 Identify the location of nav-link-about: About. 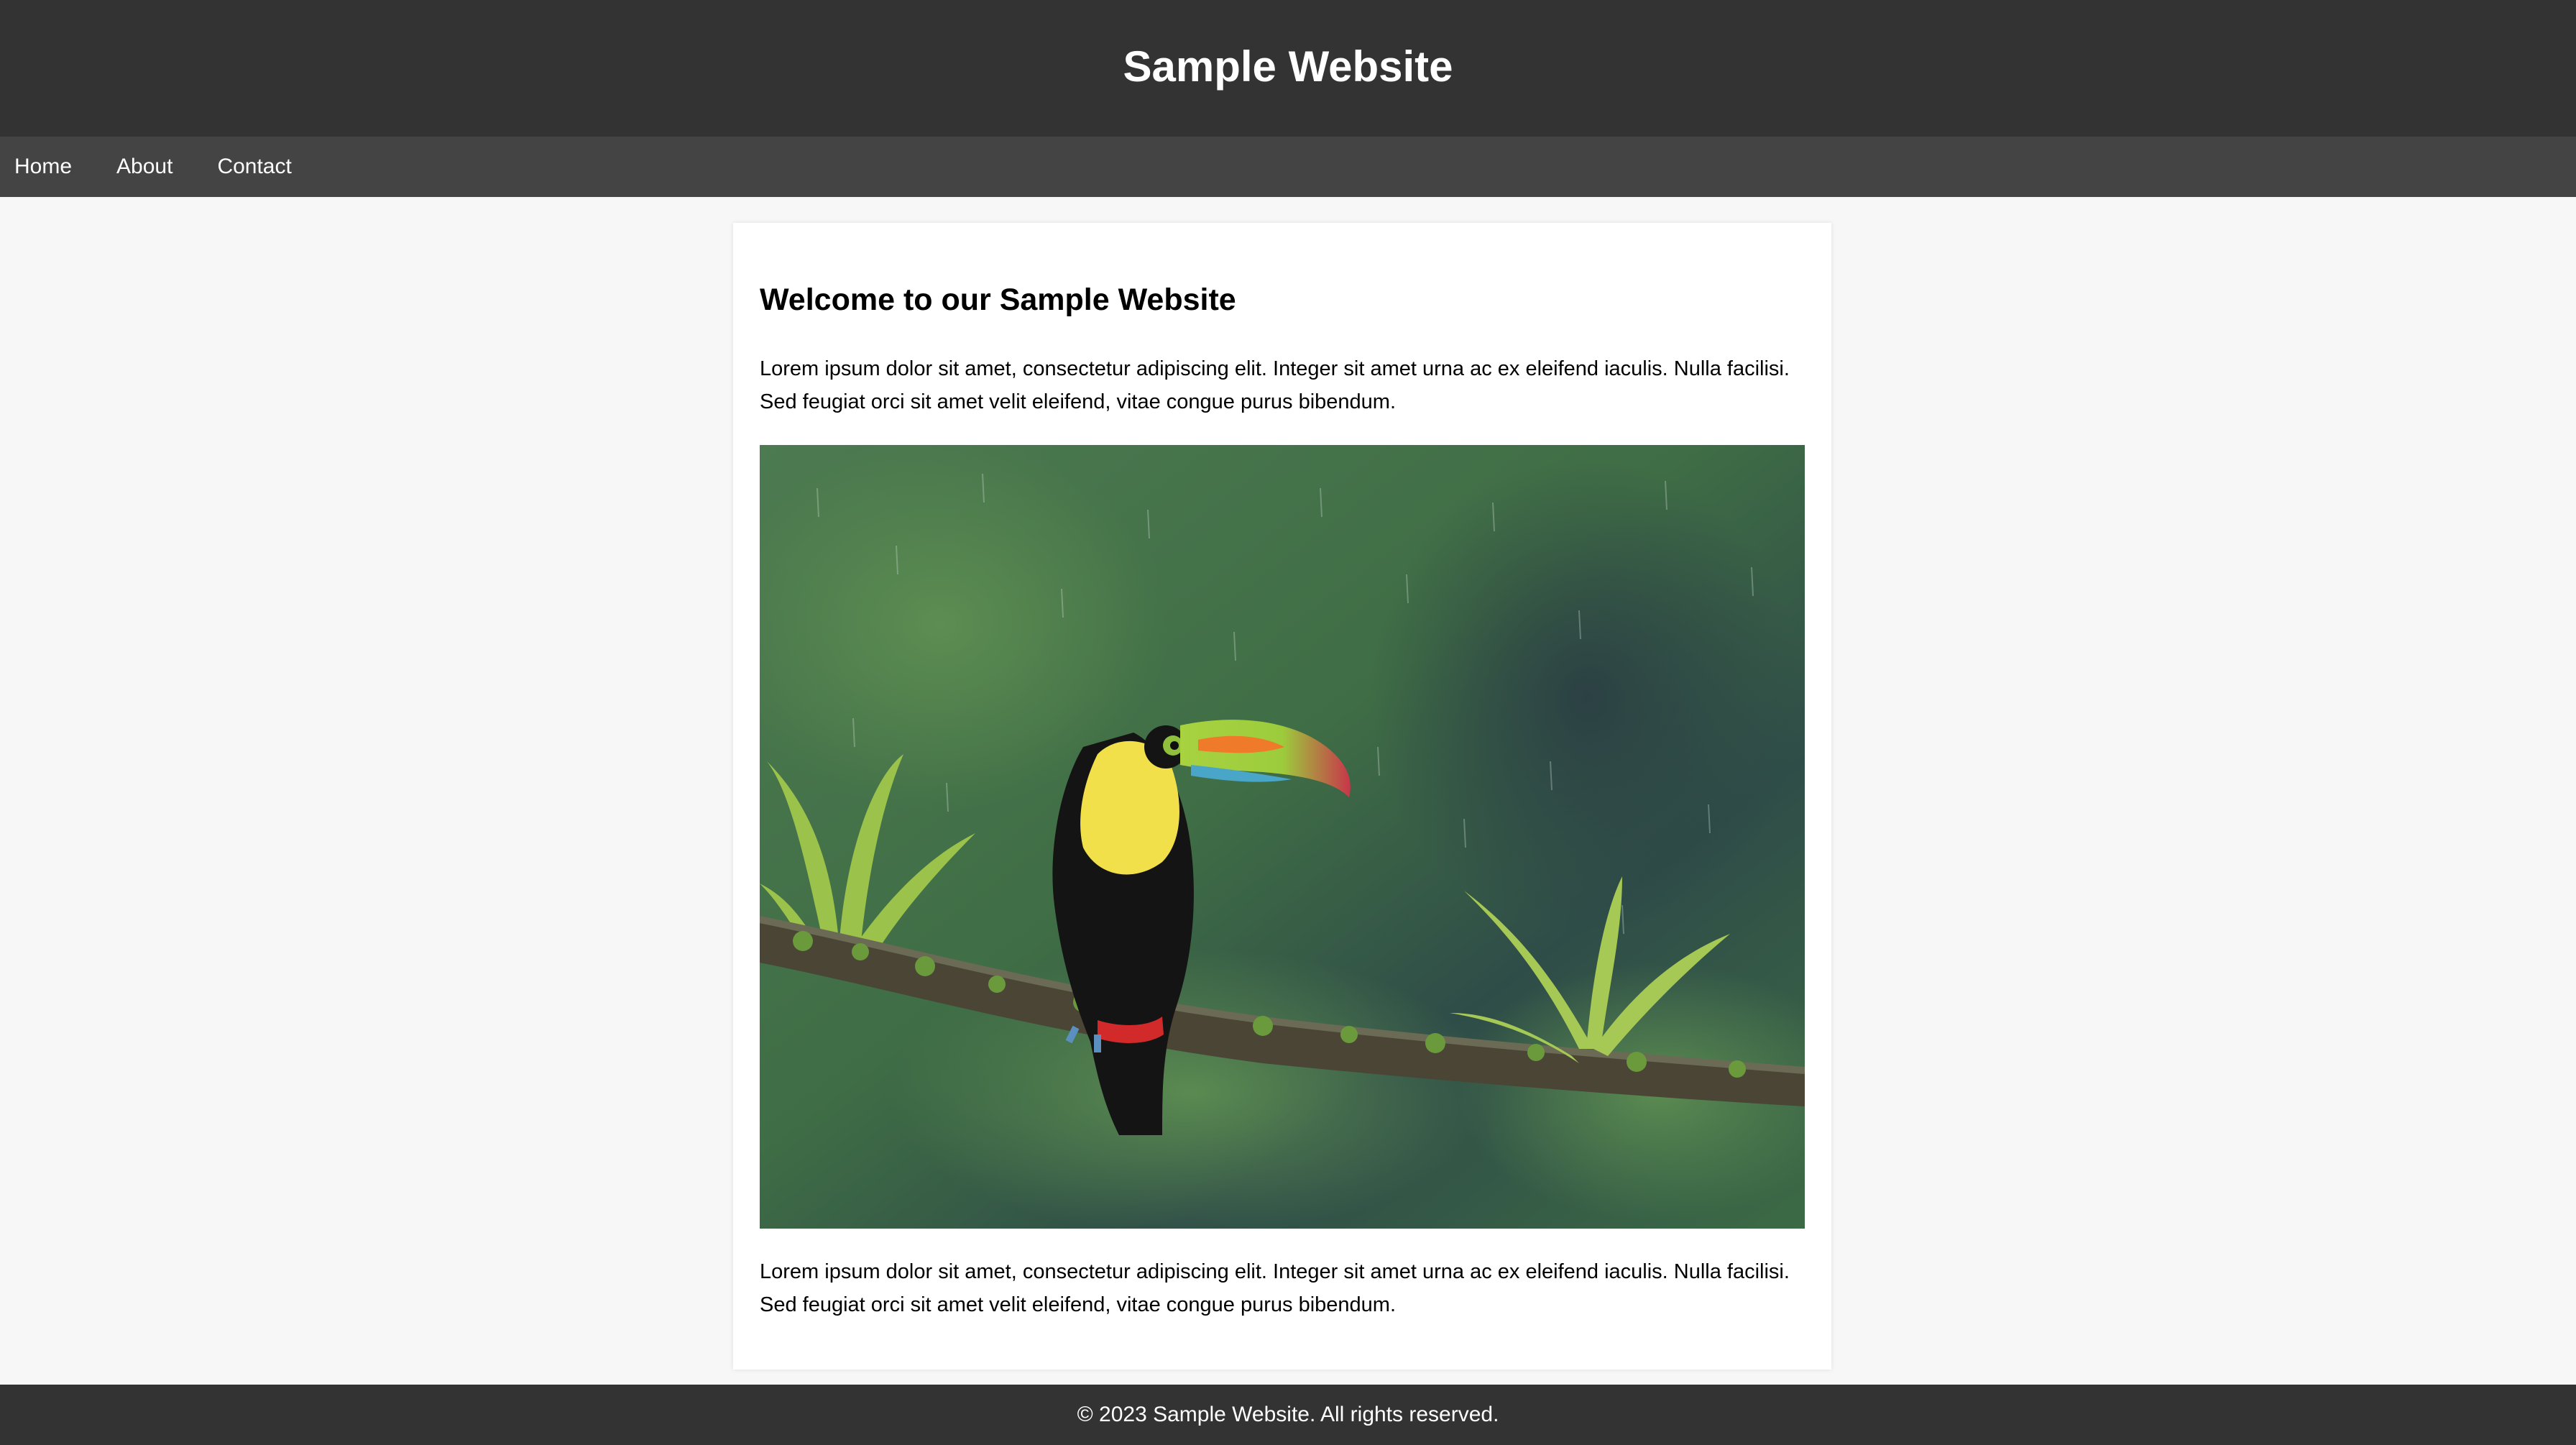
(144, 167).